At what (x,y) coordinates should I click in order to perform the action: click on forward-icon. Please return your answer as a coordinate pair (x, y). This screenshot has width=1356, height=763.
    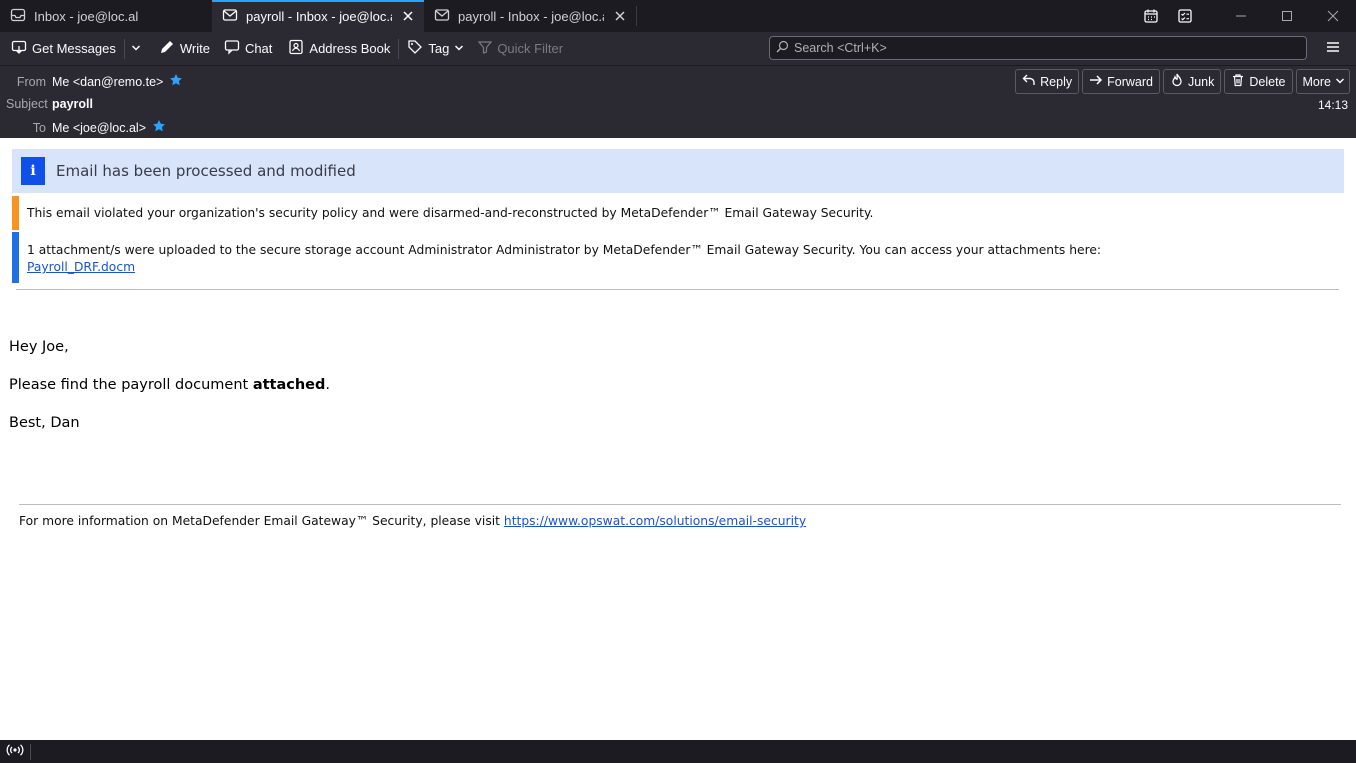
    Looking at the image, I should click on (1096, 81).